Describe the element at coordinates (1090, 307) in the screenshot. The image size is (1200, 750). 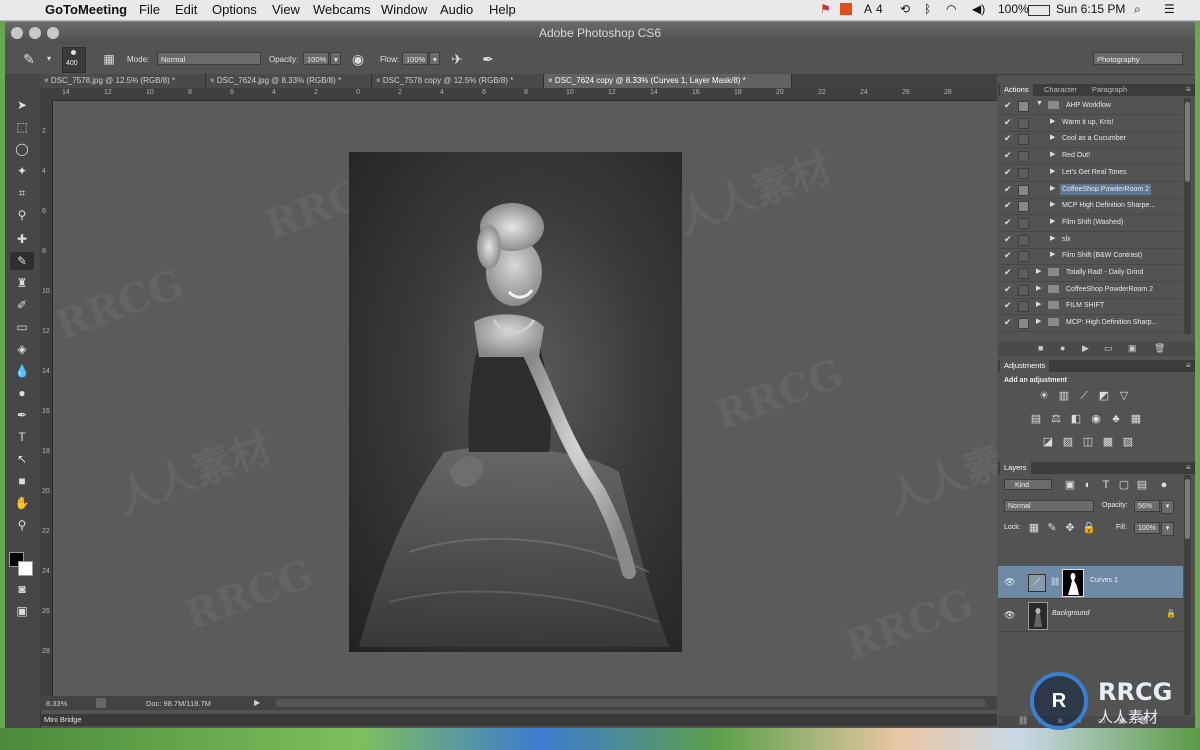
I see `action-row: ✔ ▶ FILM SHIFT` at that location.